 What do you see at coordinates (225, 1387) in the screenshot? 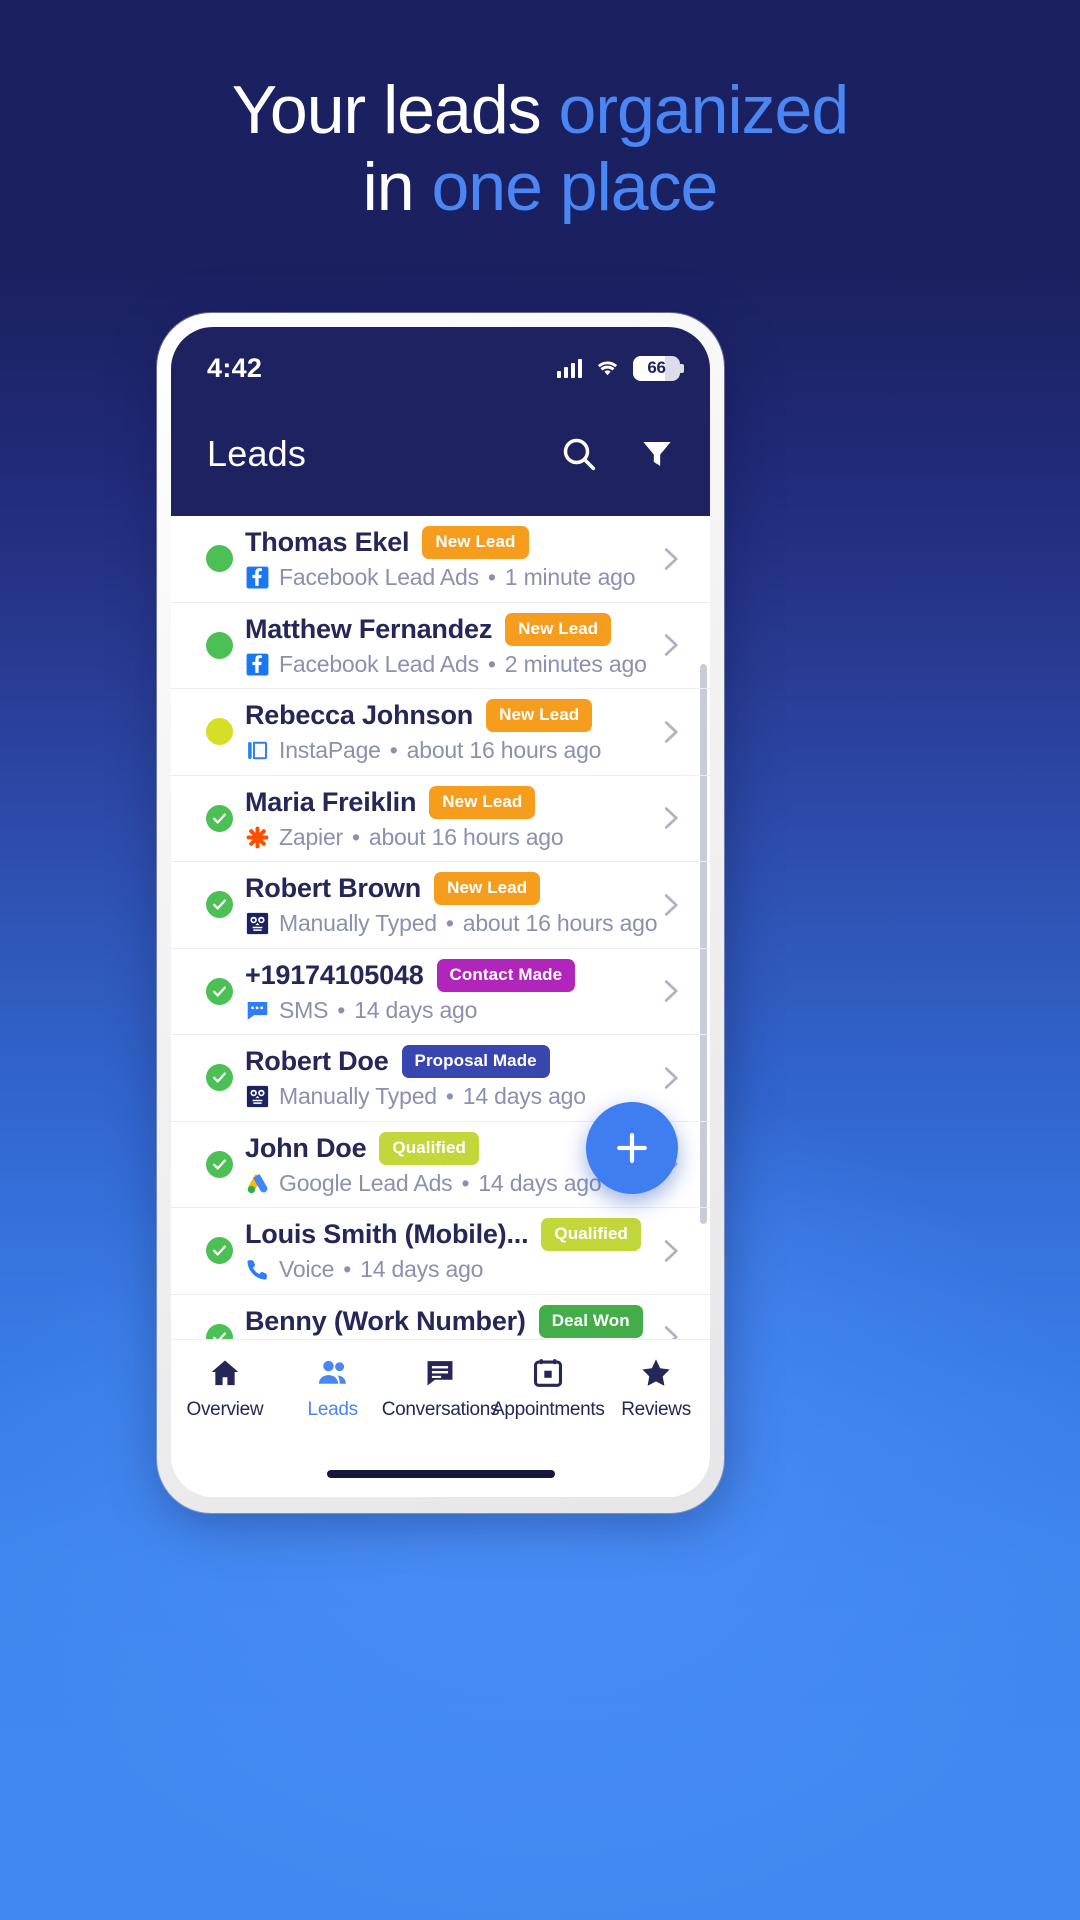
I see `nav-item-overview: Overview` at bounding box center [225, 1387].